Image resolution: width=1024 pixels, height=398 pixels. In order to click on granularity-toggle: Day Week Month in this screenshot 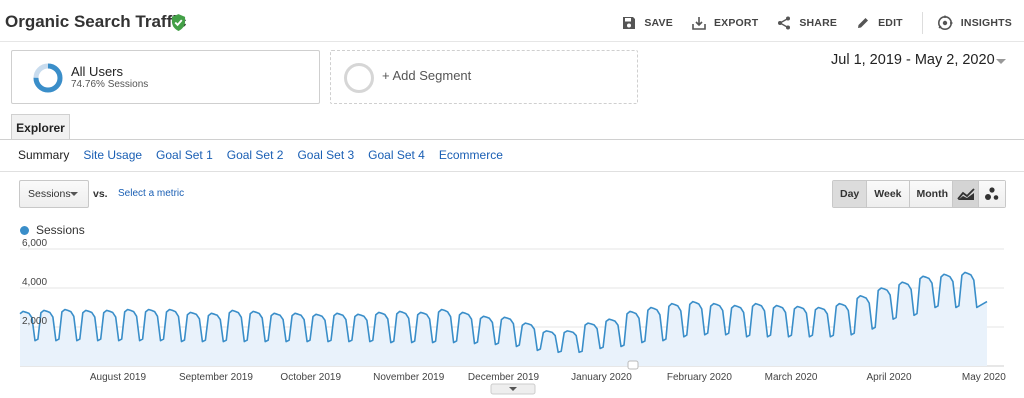, I will do `click(894, 194)`.